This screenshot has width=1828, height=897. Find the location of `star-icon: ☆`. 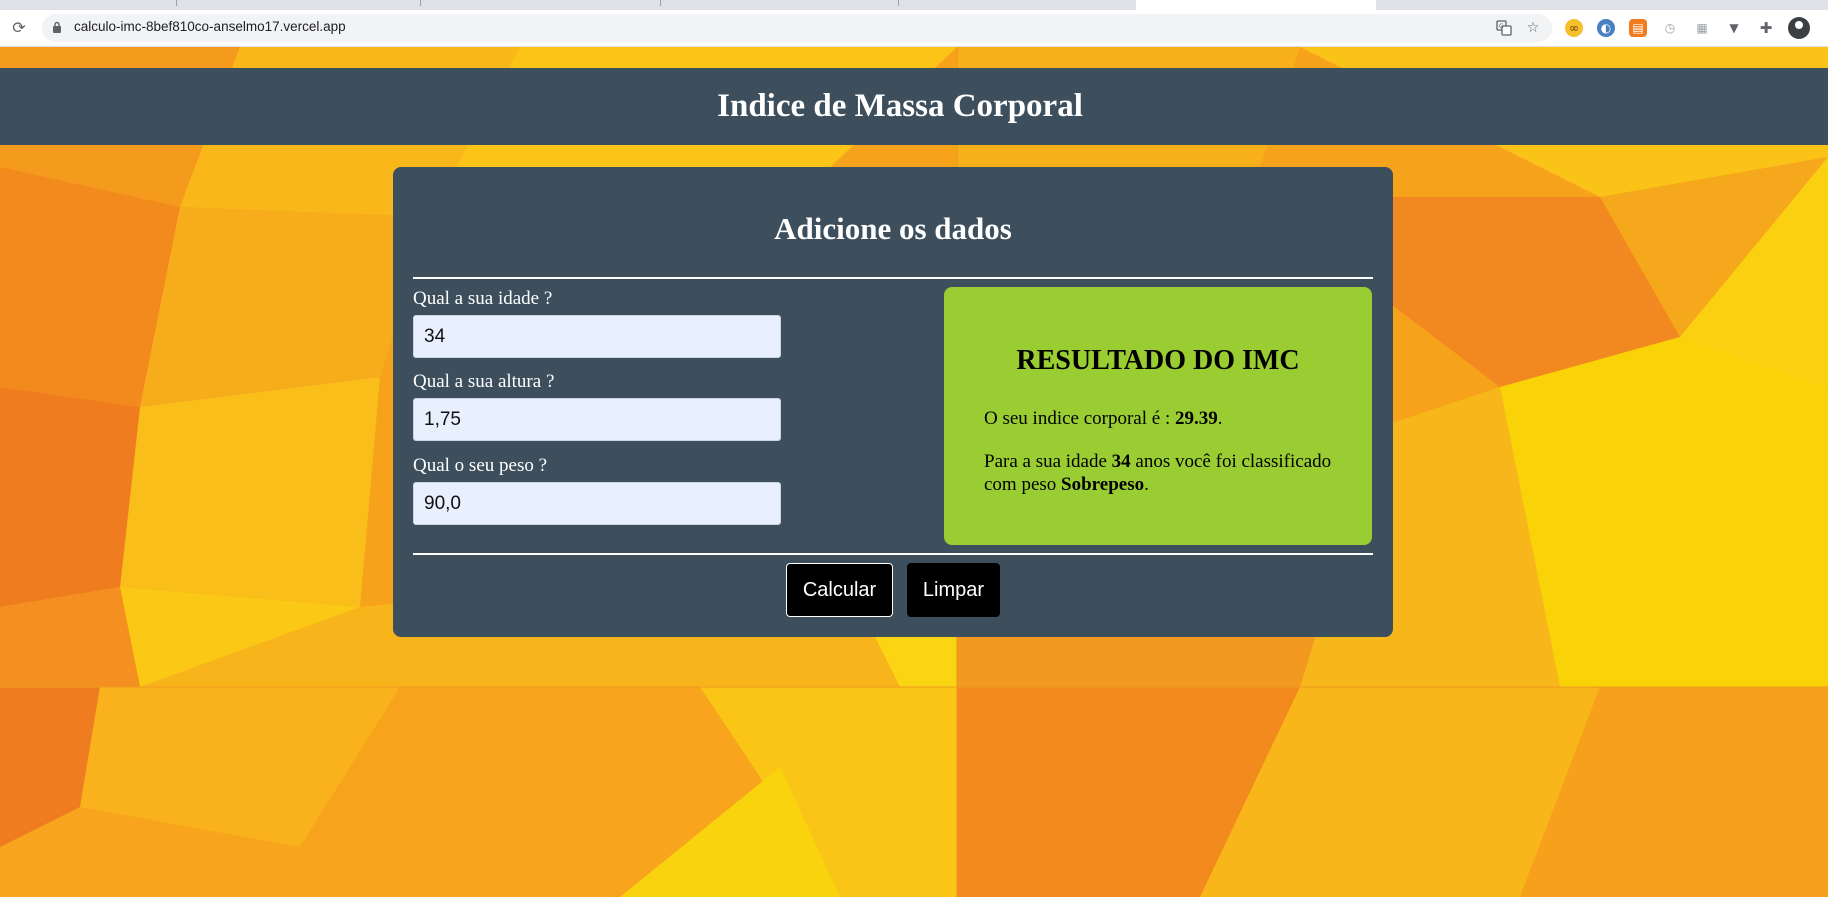

star-icon: ☆ is located at coordinates (1533, 28).